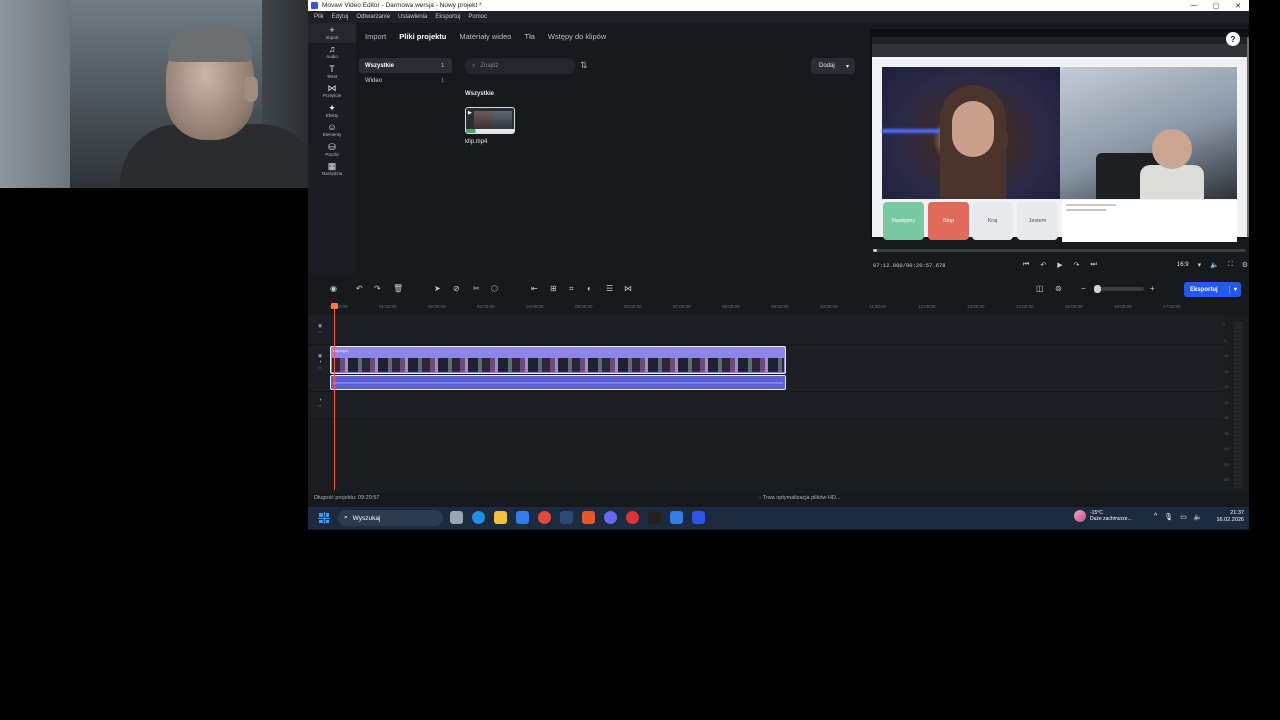 The image size is (1280, 720). I want to click on opera-icon, so click(632, 517).